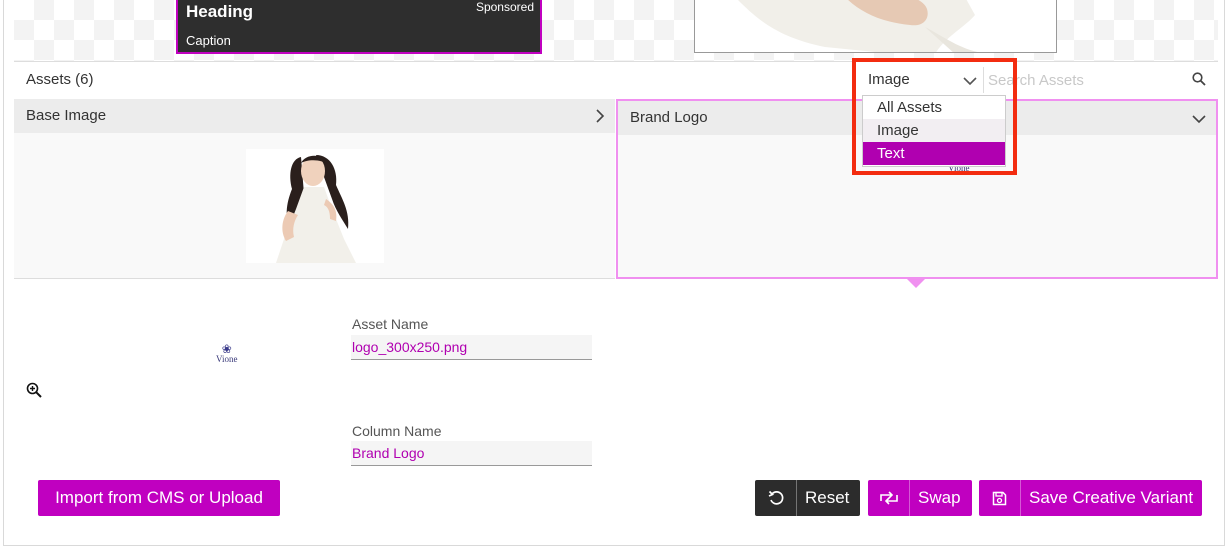 This screenshot has width=1230, height=548. Describe the element at coordinates (34, 392) in the screenshot. I see `zoom-in-icon` at that location.